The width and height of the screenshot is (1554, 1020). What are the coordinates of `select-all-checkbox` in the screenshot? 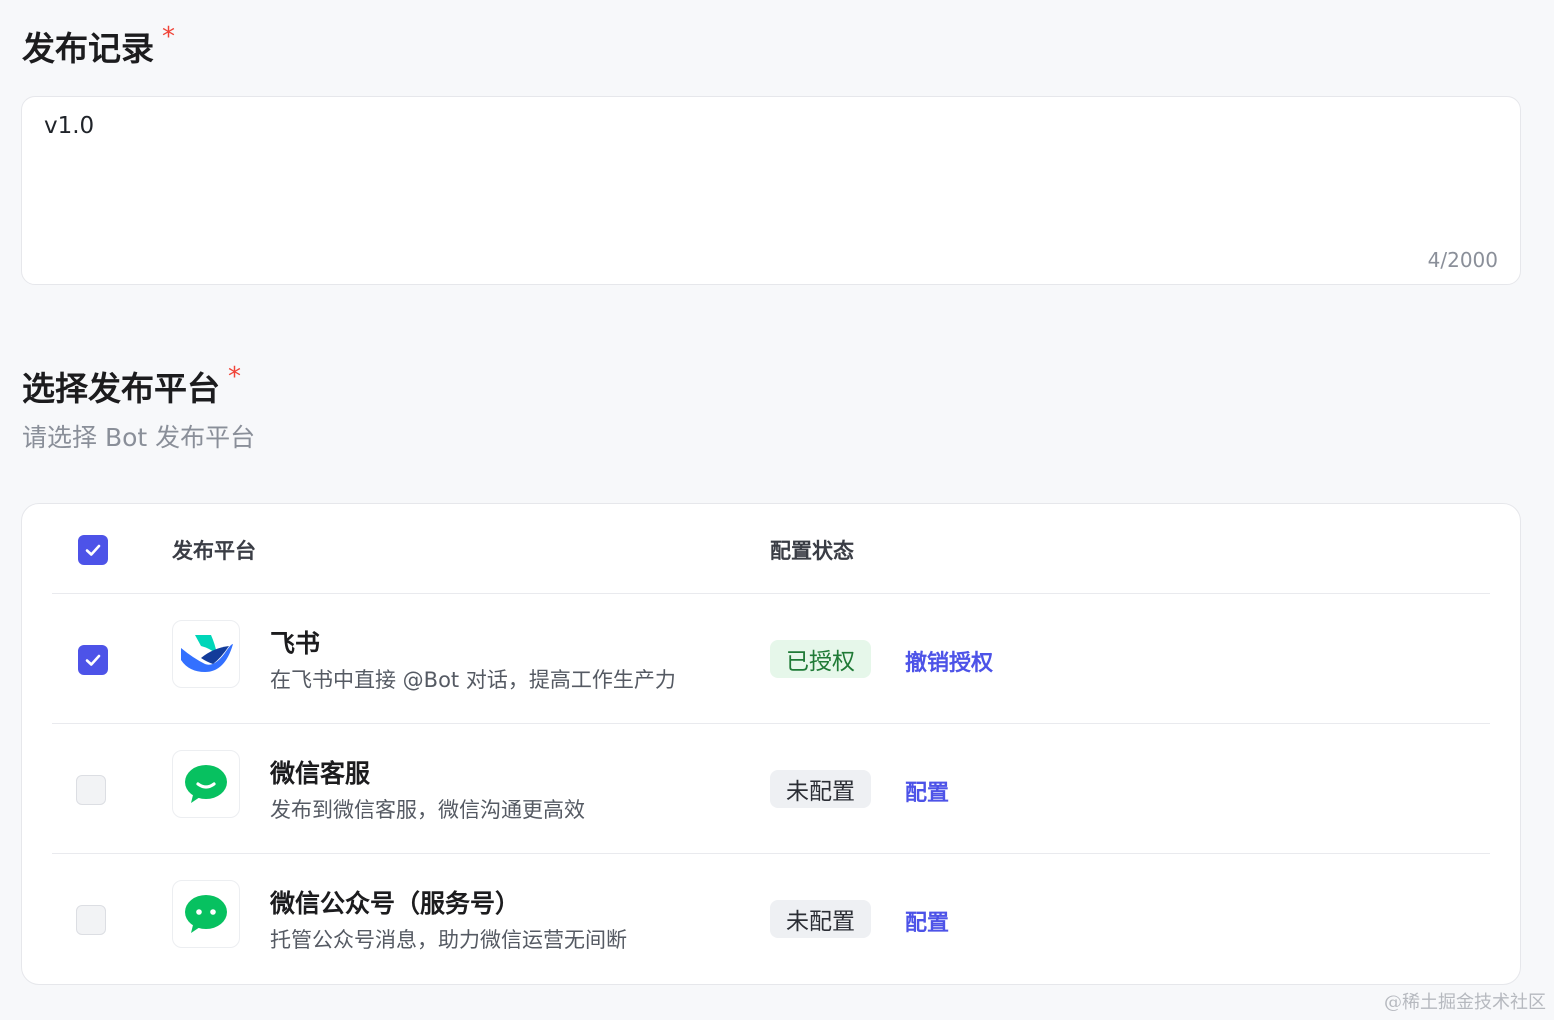 It's located at (93, 550).